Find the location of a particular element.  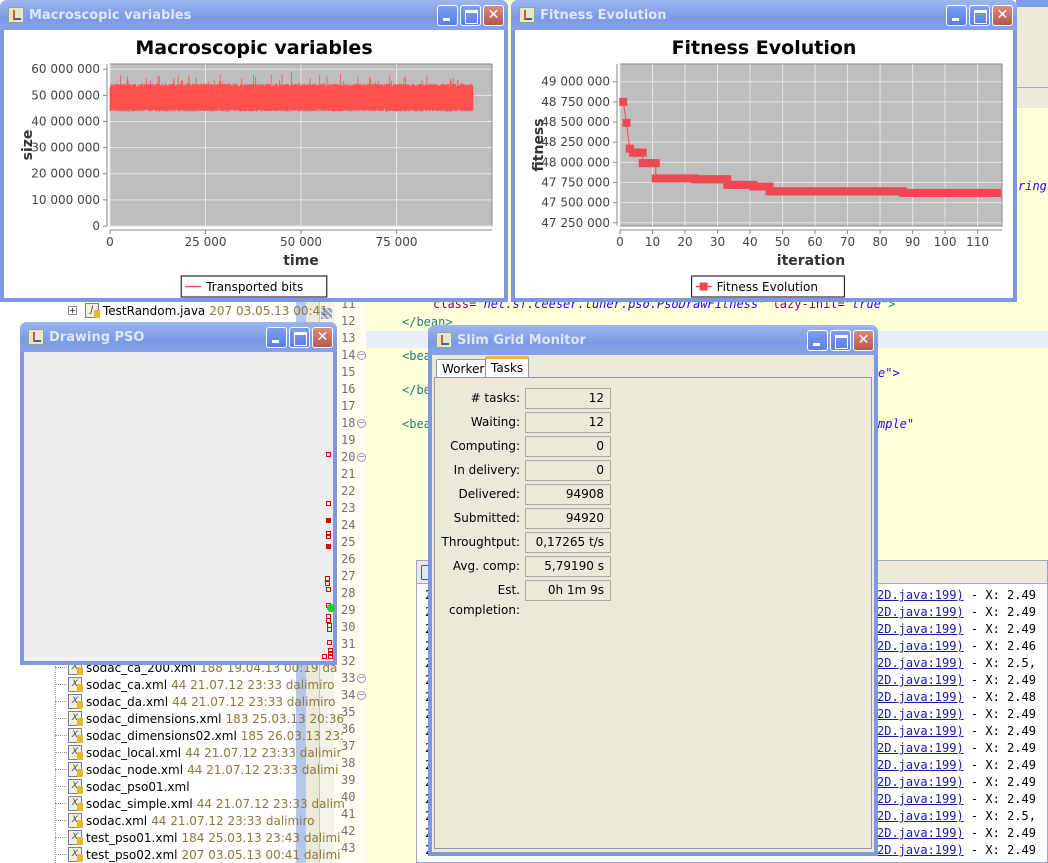

expand-icon: + is located at coordinates (72, 310).